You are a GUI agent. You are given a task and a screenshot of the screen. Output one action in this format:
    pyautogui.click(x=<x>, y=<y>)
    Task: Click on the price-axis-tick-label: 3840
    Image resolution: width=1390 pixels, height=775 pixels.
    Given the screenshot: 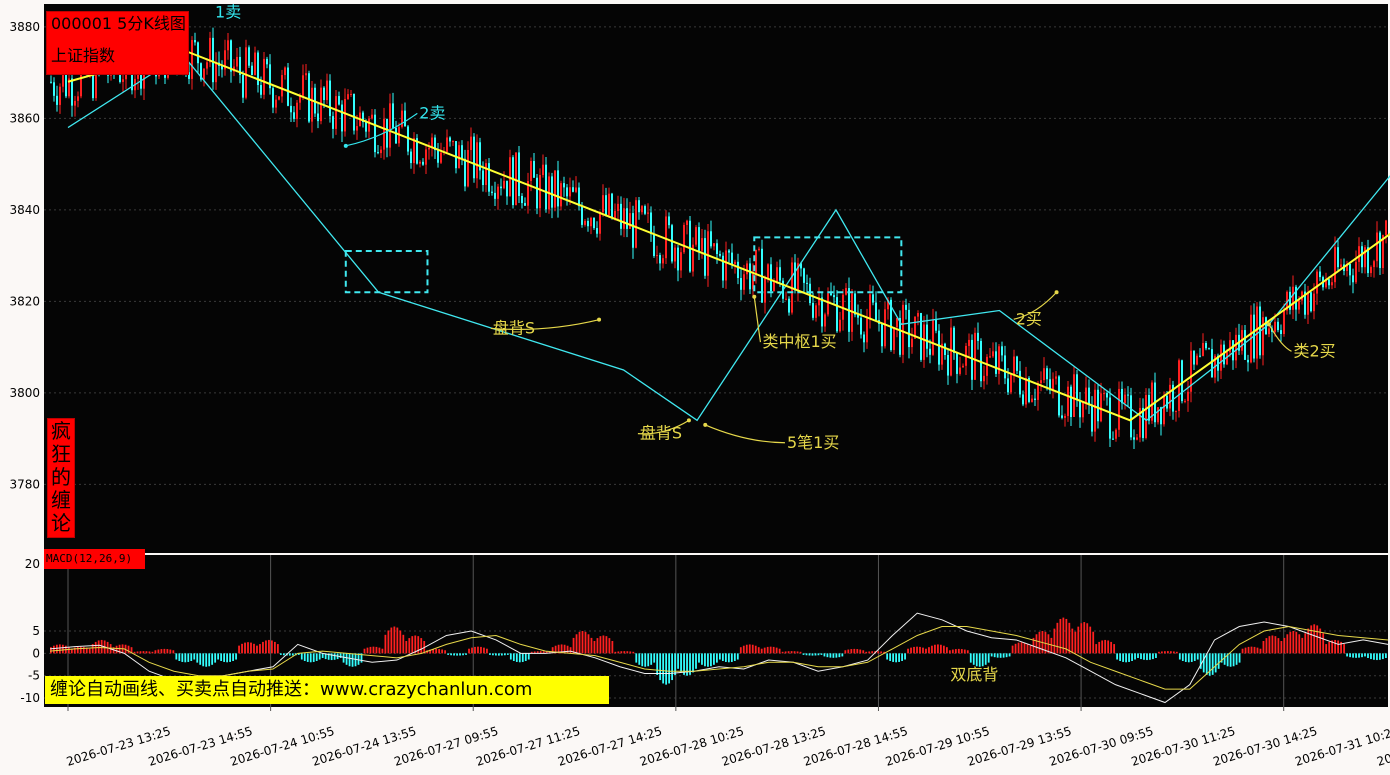 What is the action you would take?
    pyautogui.click(x=24, y=210)
    